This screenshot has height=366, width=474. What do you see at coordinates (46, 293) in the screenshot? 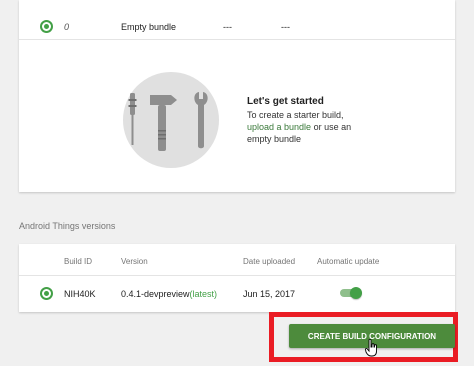
I see `build-radio-button` at bounding box center [46, 293].